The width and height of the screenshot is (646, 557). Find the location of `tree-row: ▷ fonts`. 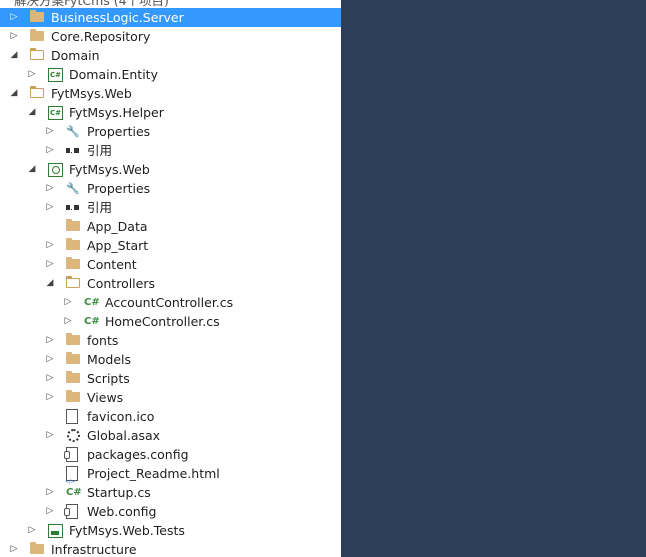

tree-row: ▷ fonts is located at coordinates (170, 340).